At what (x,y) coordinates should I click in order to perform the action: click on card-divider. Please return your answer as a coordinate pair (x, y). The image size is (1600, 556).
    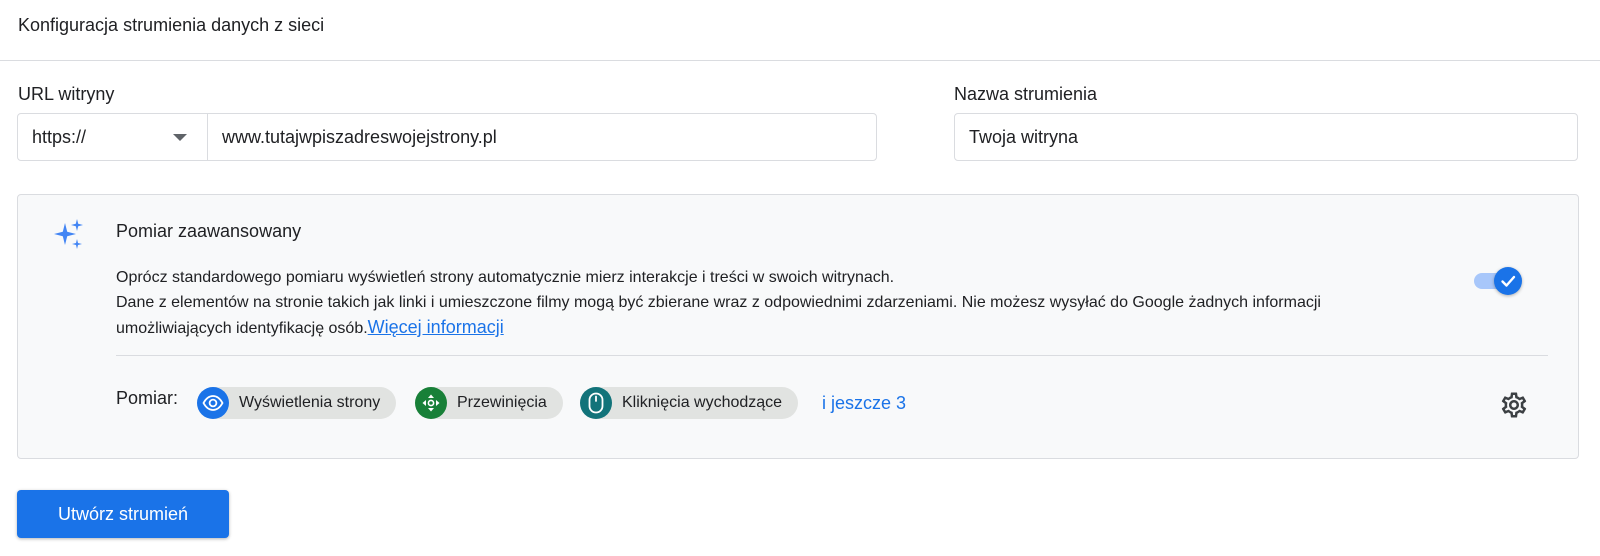
    Looking at the image, I should click on (832, 355).